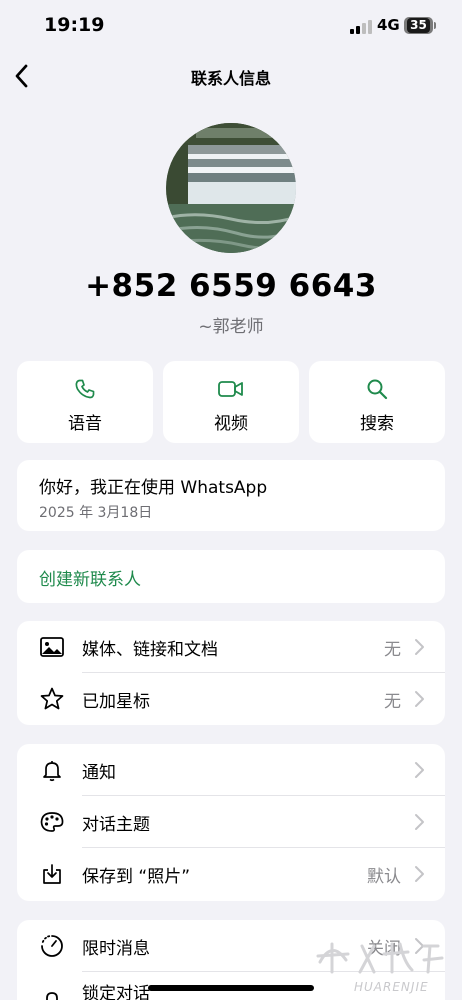 This screenshot has height=1000, width=462. I want to click on chat-theme-row: 对话主题, so click(231, 822).